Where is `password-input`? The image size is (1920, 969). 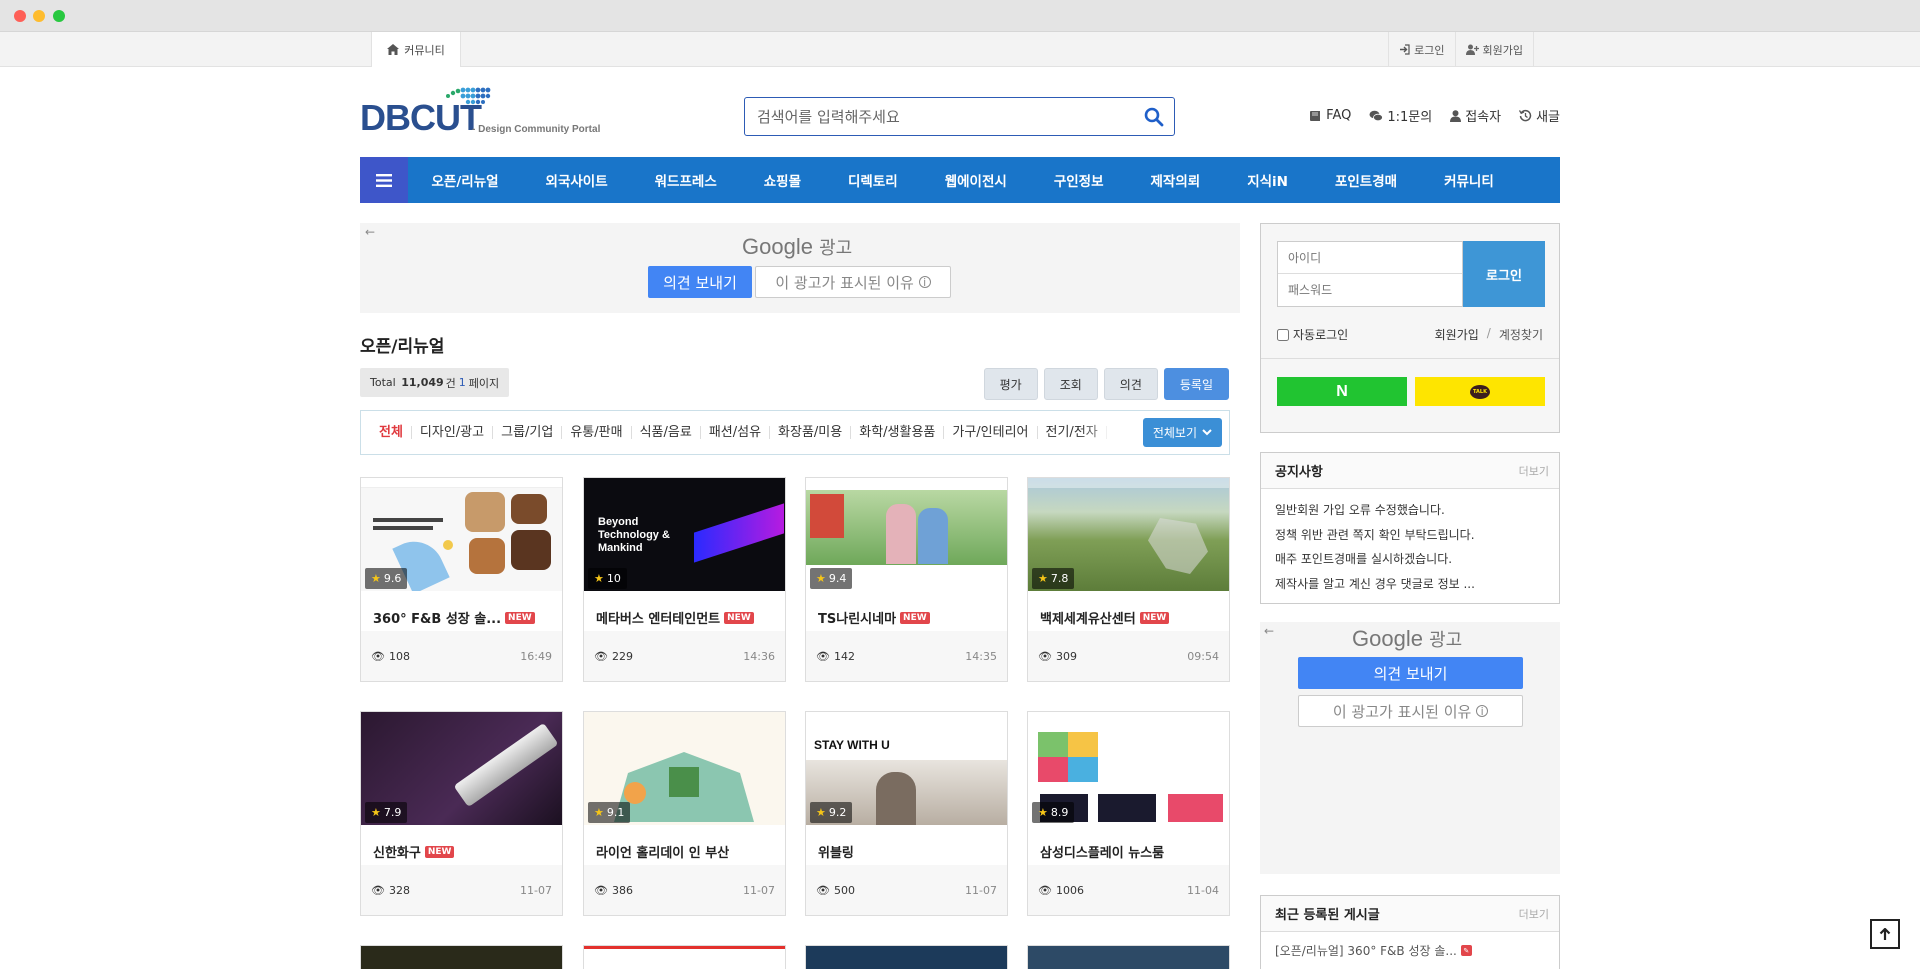
password-input is located at coordinates (1370, 290).